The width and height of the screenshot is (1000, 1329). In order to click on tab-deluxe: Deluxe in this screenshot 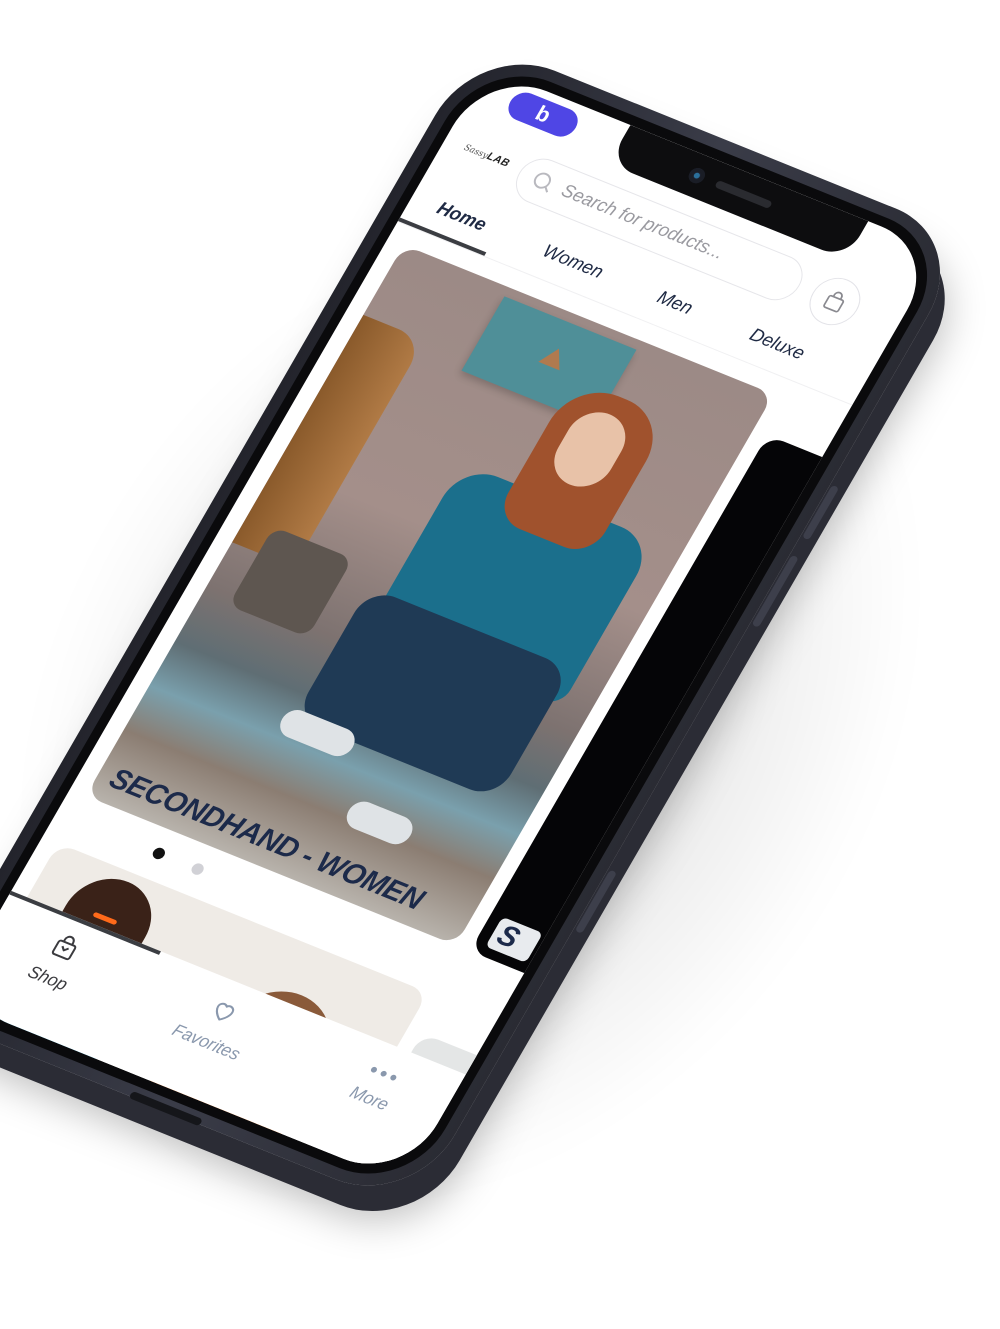, I will do `click(777, 345)`.